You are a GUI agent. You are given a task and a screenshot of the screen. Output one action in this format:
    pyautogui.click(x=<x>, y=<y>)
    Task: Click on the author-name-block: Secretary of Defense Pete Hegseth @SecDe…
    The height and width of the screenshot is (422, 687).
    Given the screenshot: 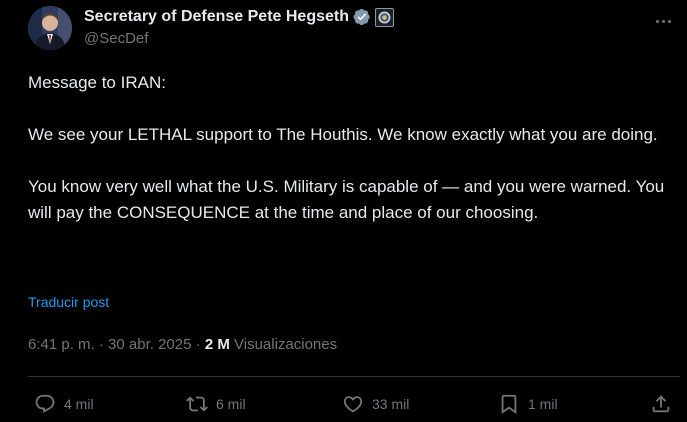 What is the action you would take?
    pyautogui.click(x=239, y=26)
    